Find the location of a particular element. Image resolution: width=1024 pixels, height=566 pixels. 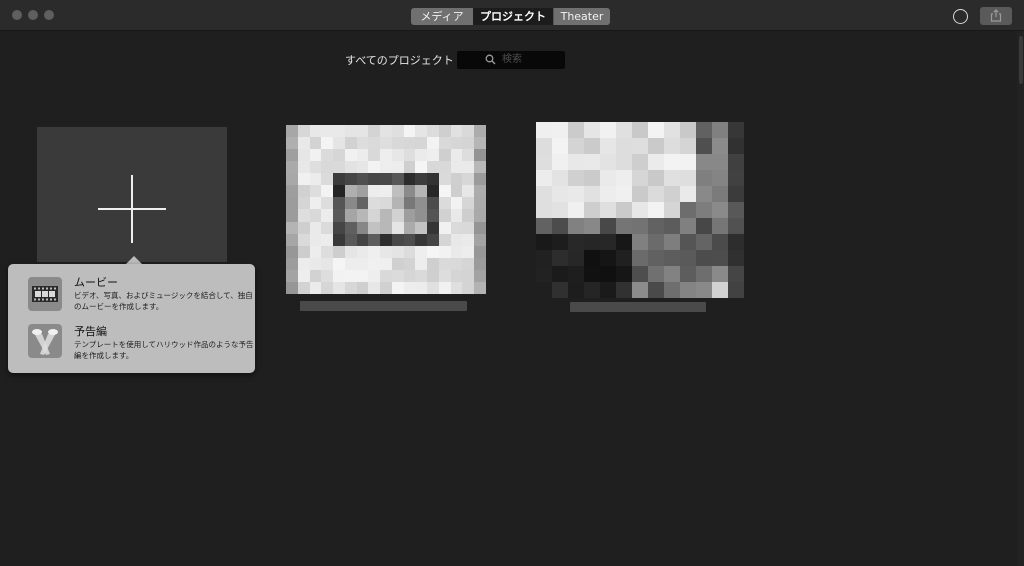

option-trailer: 予告編 テンプレートを使用してハリウッド作品のような予告編を作成します。 is located at coordinates (131, 345).